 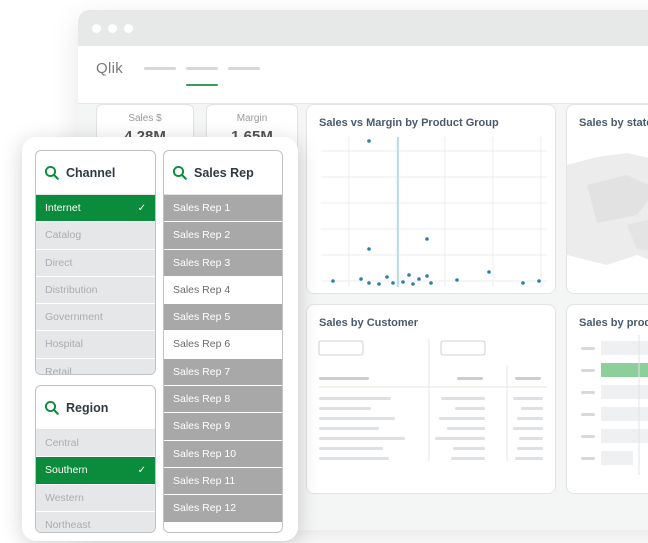 I want to click on sales-rep-item-label: Sales Rep 6, so click(x=202, y=344).